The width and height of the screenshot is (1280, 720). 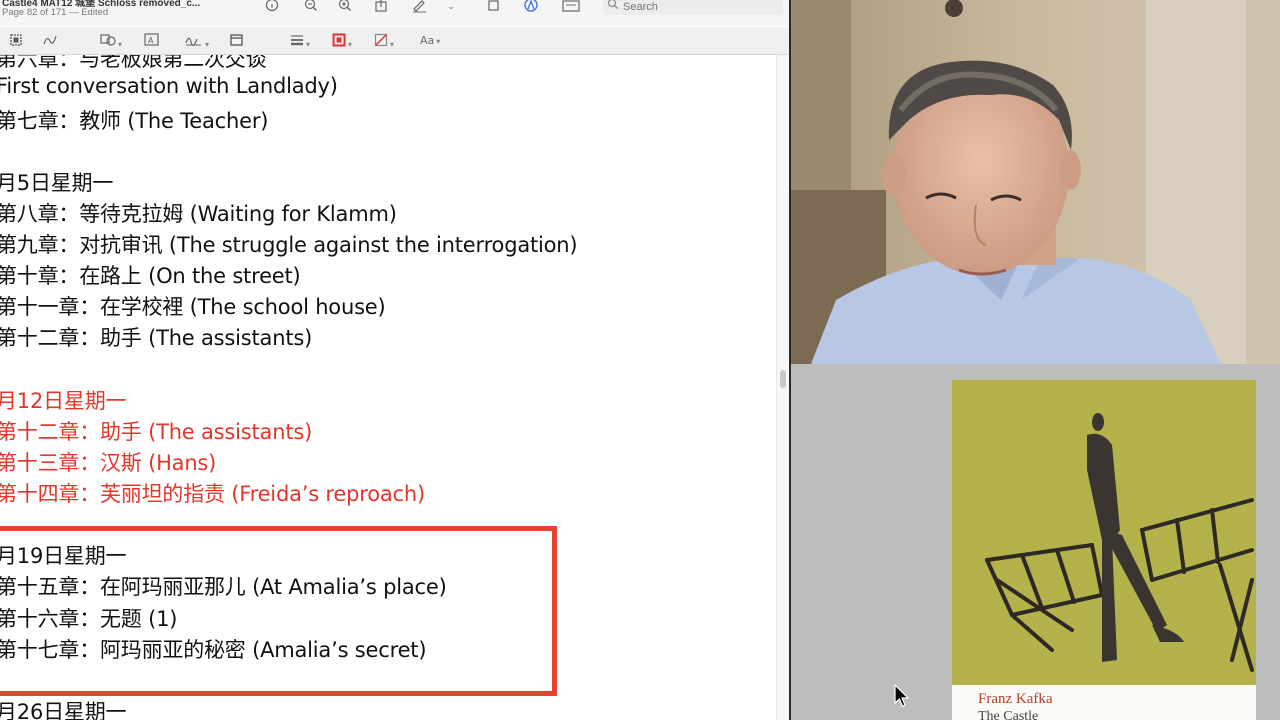 I want to click on chevron-down-icon: ⌄, so click(x=451, y=7).